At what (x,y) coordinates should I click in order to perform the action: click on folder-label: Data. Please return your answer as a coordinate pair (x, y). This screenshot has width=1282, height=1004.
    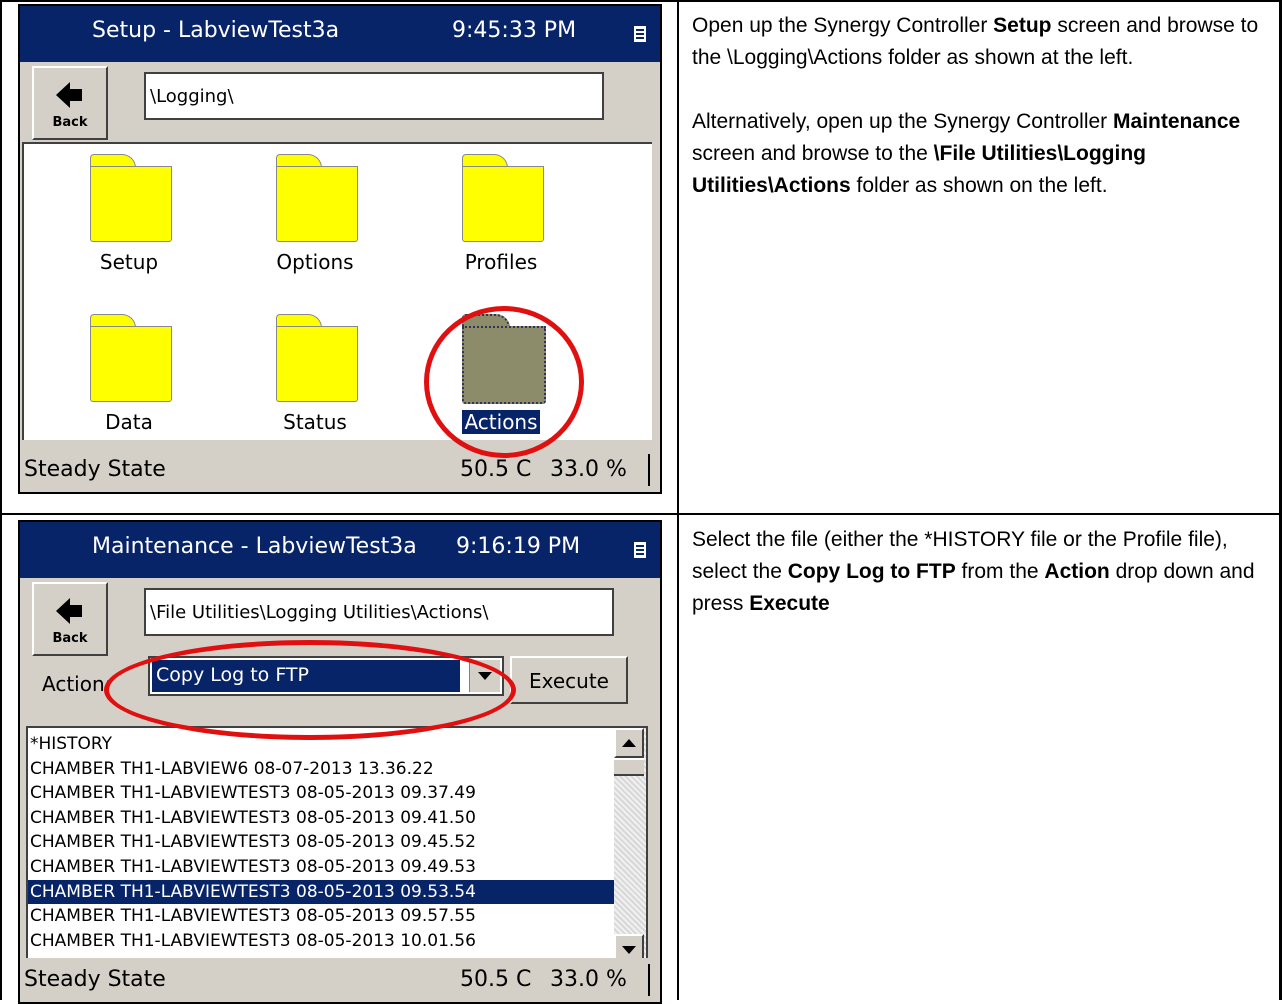
    Looking at the image, I should click on (129, 422).